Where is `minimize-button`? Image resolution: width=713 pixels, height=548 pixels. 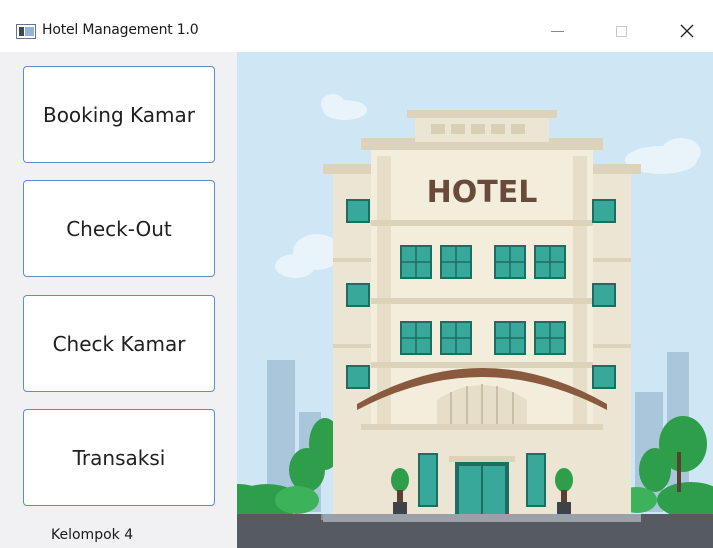 minimize-button is located at coordinates (557, 31).